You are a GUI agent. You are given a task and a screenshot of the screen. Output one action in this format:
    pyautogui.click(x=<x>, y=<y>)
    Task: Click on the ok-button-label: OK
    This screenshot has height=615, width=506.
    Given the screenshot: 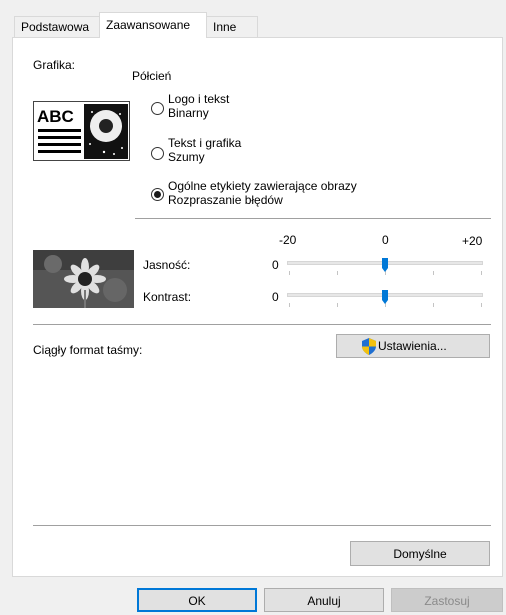 What is the action you would take?
    pyautogui.click(x=197, y=601)
    